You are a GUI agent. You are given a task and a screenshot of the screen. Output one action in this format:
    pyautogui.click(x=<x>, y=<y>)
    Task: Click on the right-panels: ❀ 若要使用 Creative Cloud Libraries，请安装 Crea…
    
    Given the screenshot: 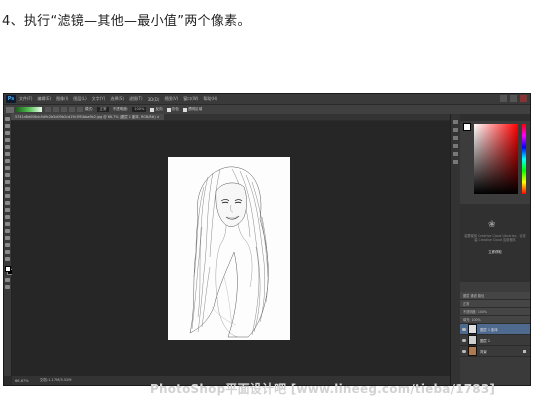 What is the action you would take?
    pyautogui.click(x=495, y=249)
    